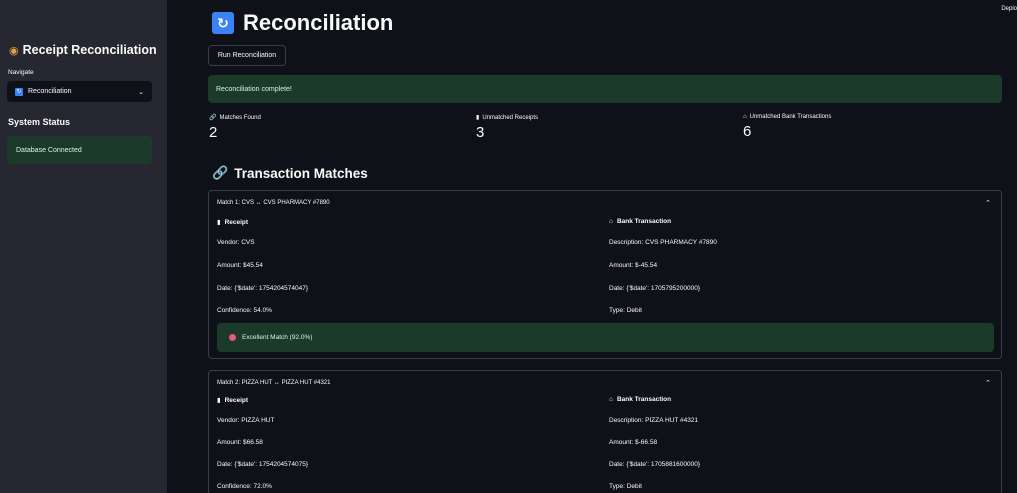 The height and width of the screenshot is (493, 1017). I want to click on section-title: 🔗 Transaction Matches, so click(290, 173).